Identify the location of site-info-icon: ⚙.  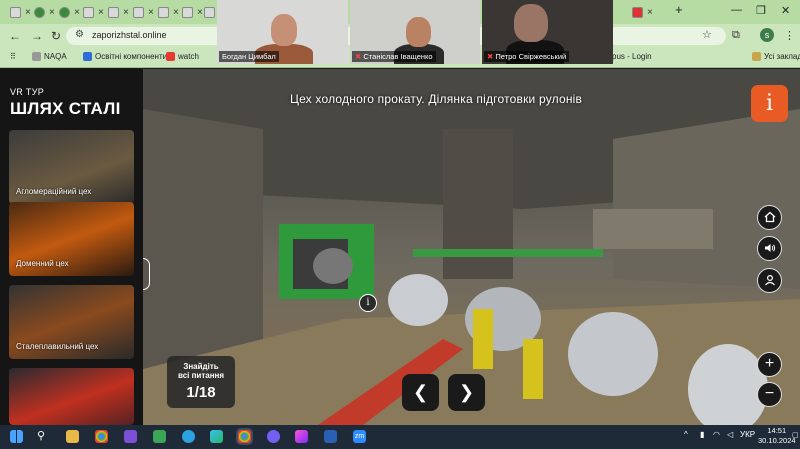
(79, 34).